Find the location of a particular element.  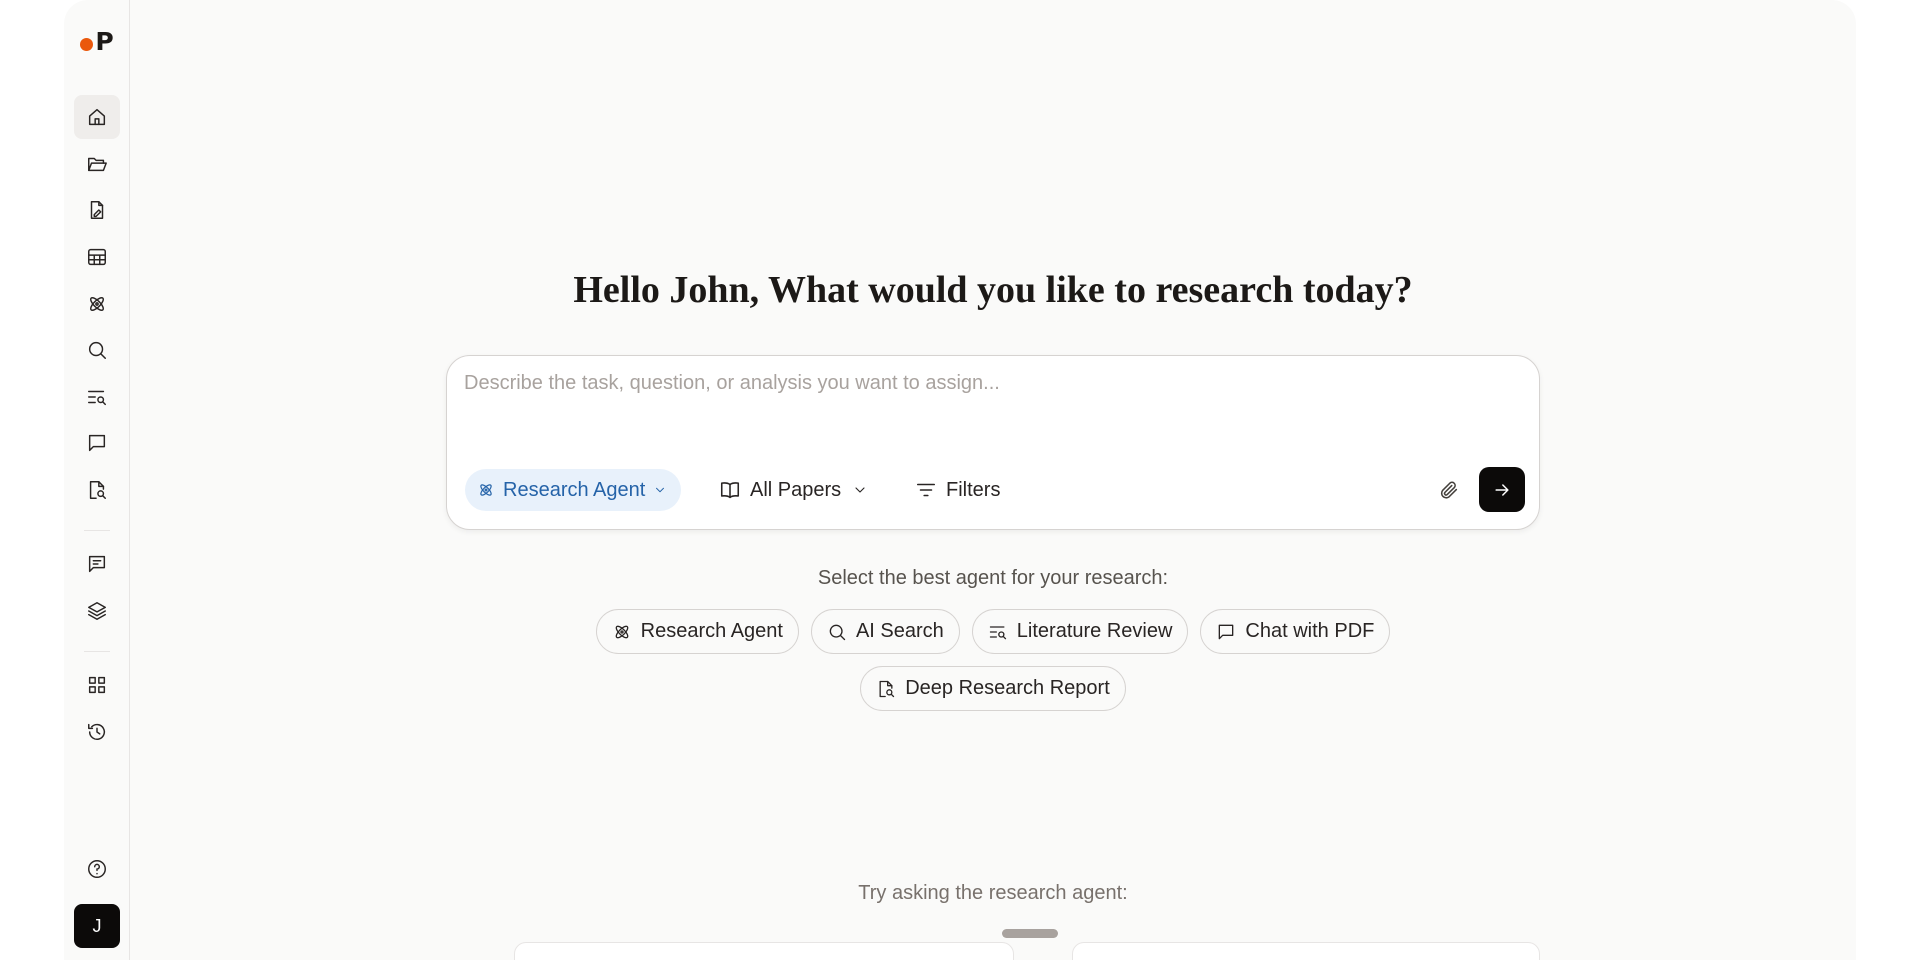

sidebar-item-tables is located at coordinates (97, 257).